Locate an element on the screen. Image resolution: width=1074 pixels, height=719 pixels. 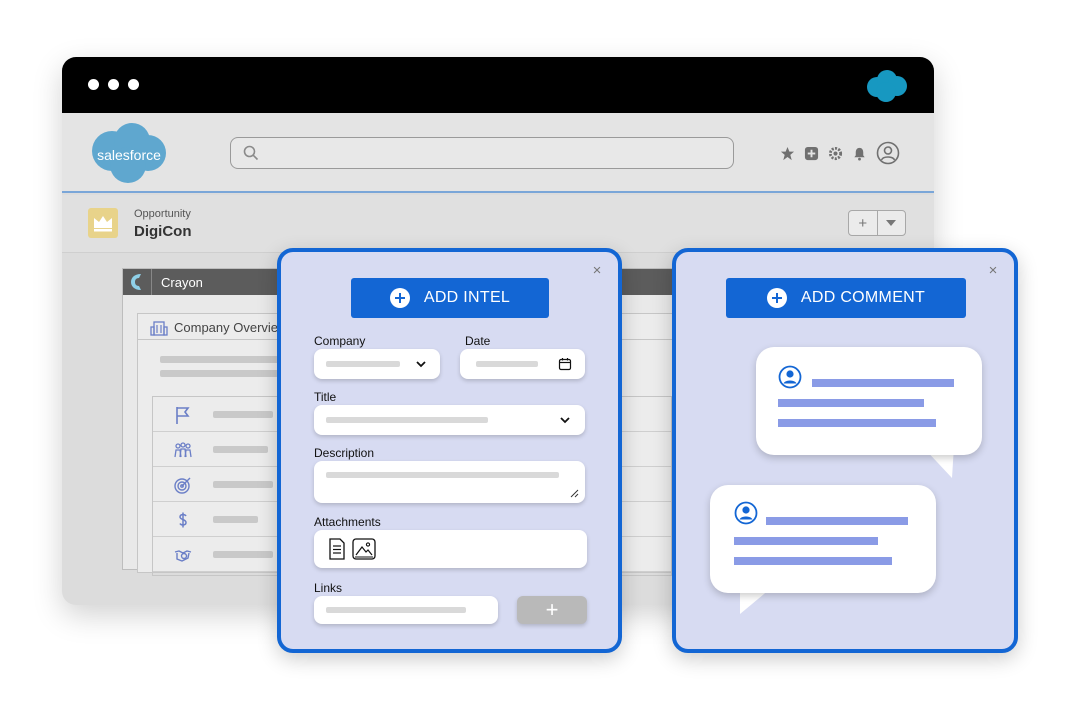
opportunity-icon is located at coordinates (103, 223).